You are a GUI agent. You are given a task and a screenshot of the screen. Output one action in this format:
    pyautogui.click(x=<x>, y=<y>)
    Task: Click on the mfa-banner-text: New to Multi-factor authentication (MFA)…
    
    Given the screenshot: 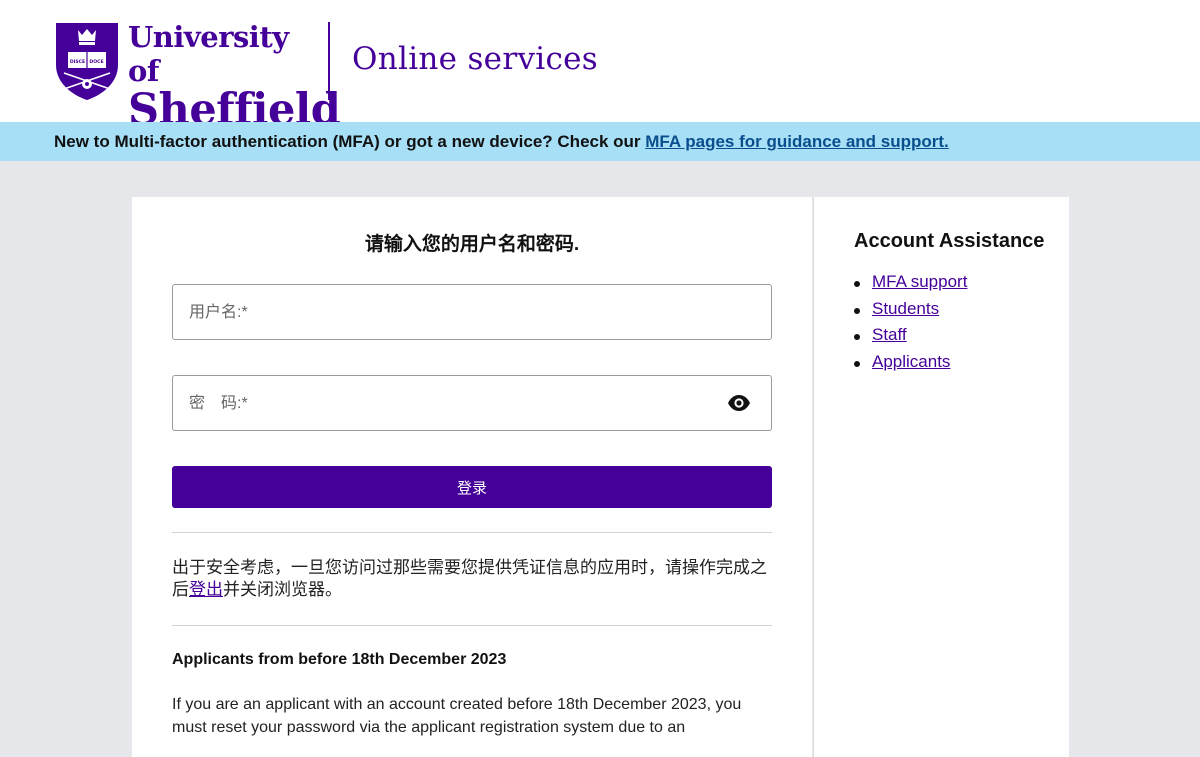 What is the action you would take?
    pyautogui.click(x=501, y=142)
    